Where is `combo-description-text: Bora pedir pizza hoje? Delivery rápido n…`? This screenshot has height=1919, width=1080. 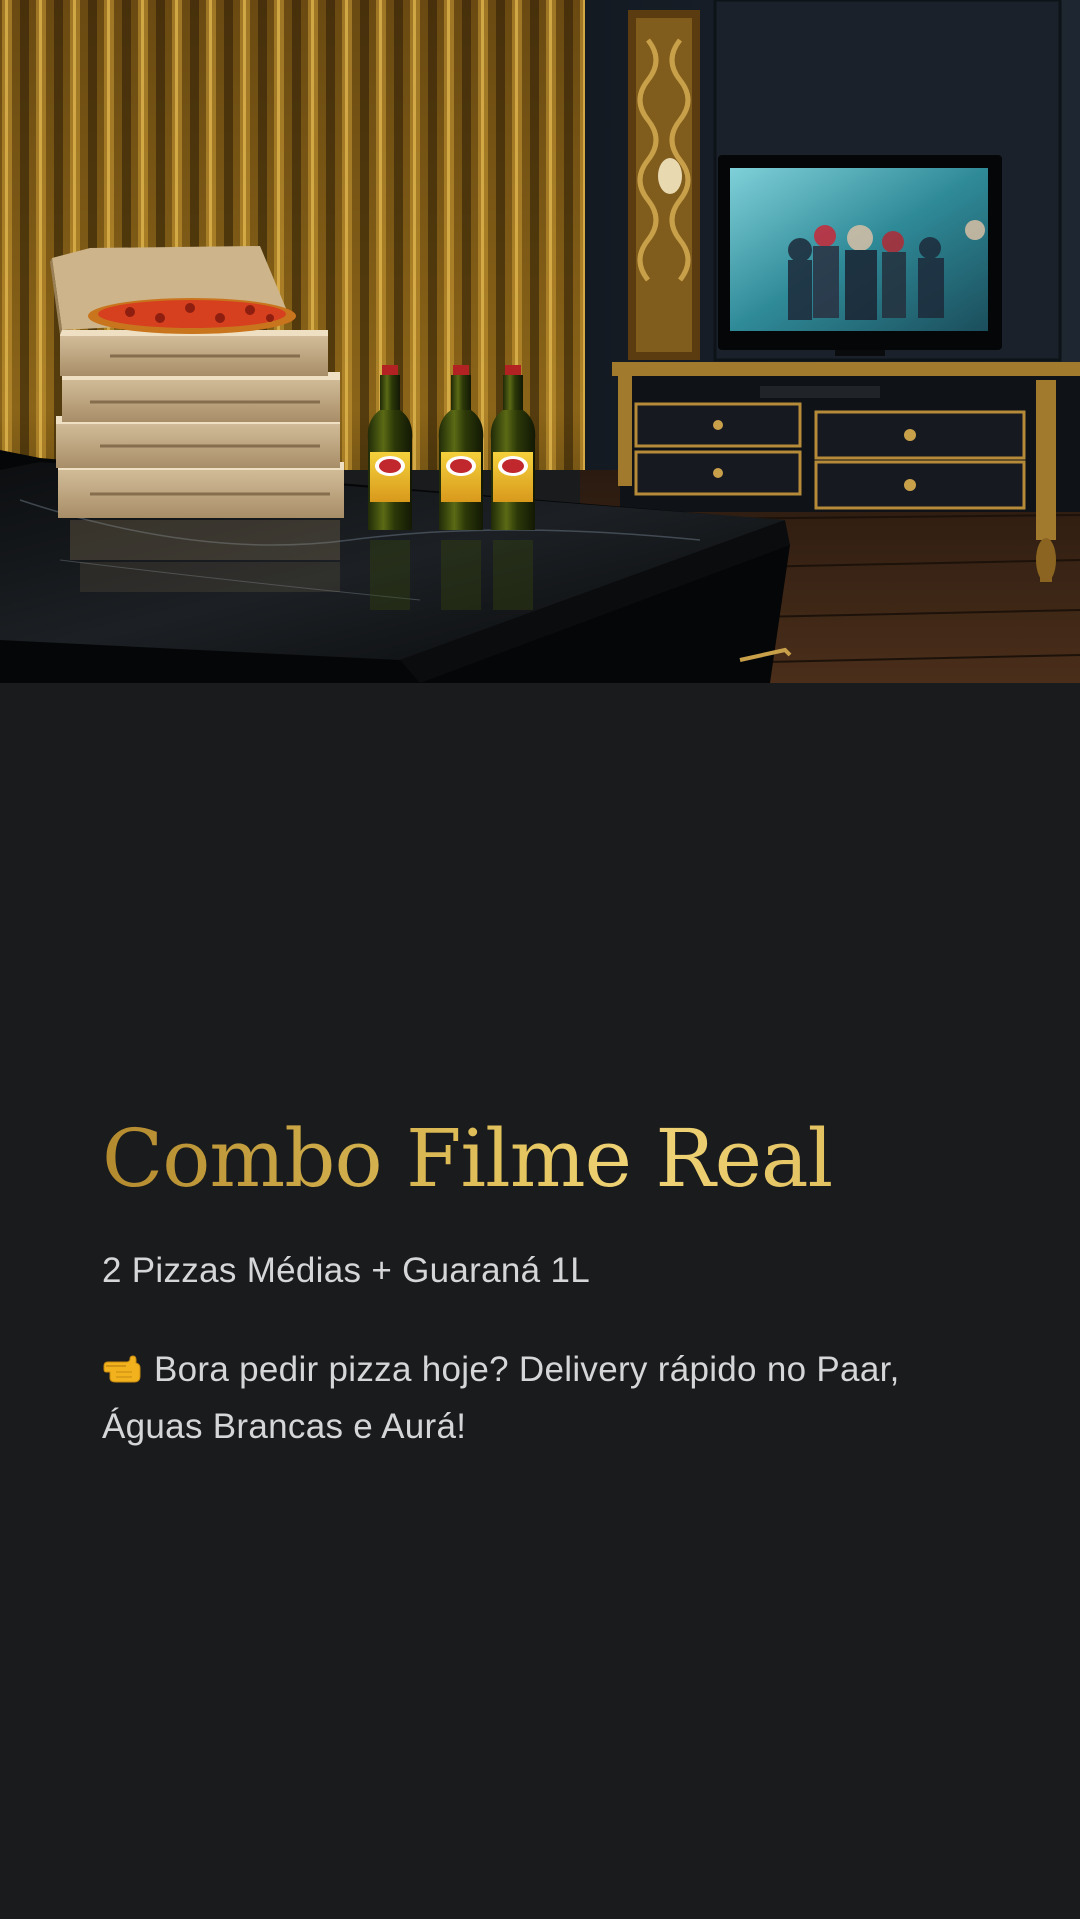 combo-description-text: Bora pedir pizza hoje? Delivery rápido n… is located at coordinates (501, 1398).